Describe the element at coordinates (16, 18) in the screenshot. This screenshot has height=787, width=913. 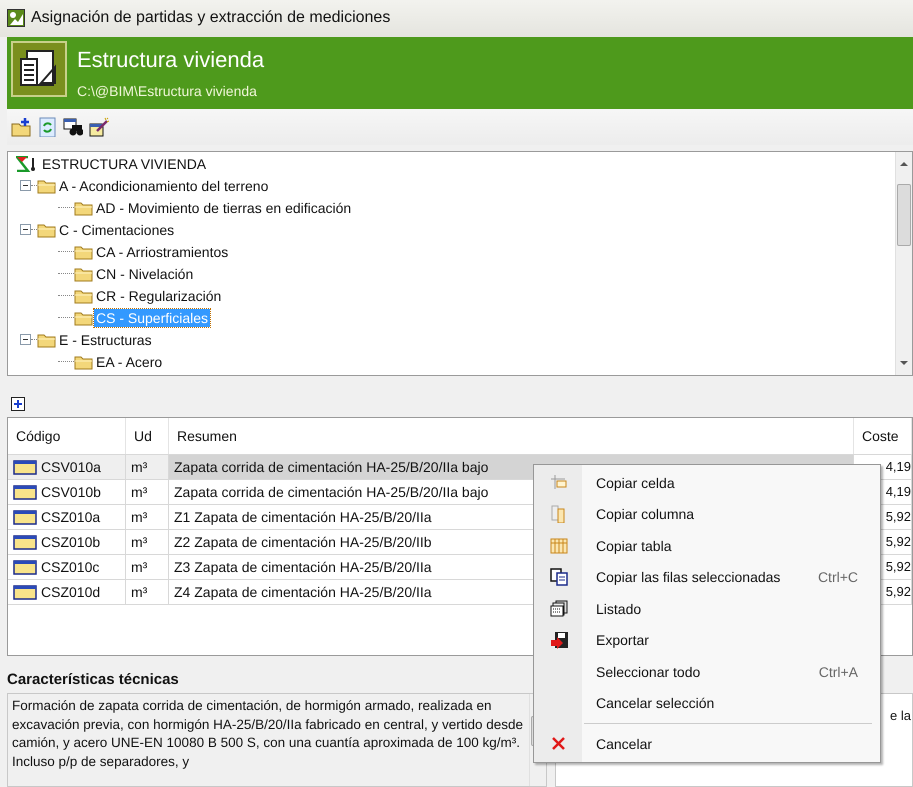
I see `app-icon` at that location.